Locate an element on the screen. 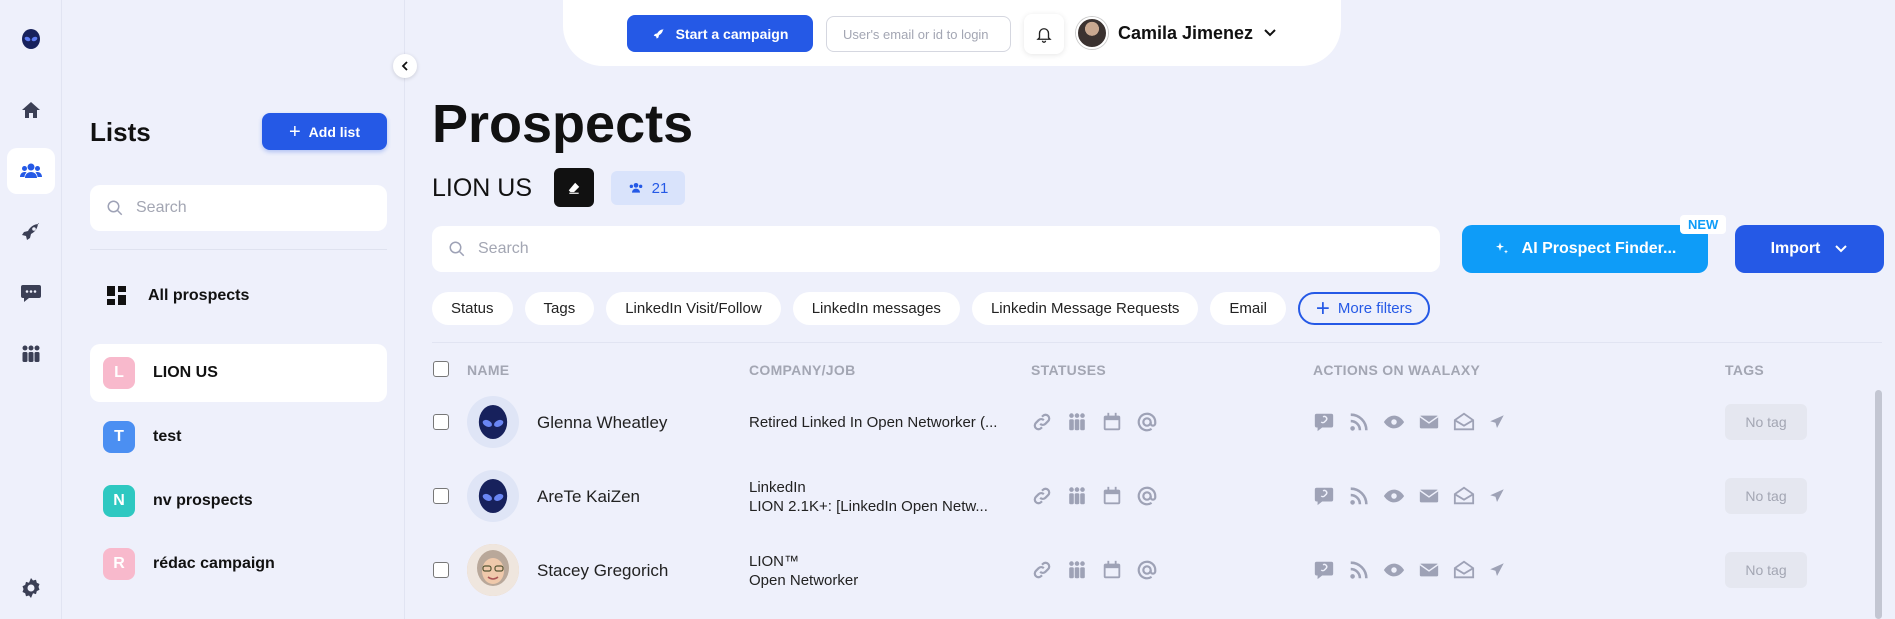  edit-list-button is located at coordinates (574, 187).